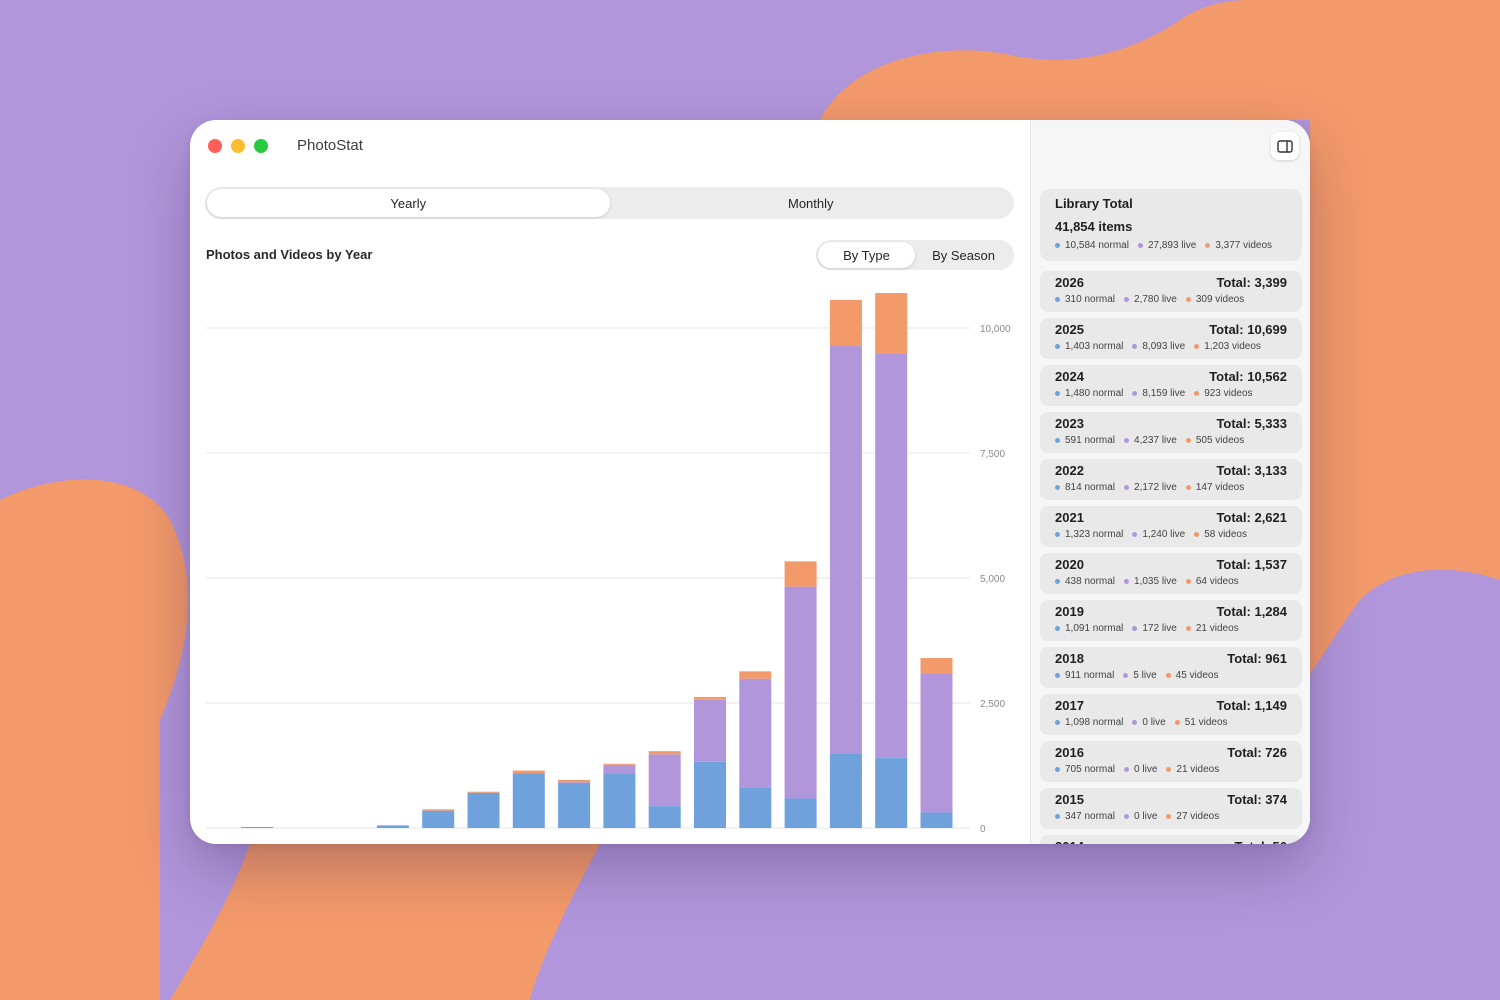 Image resolution: width=1500 pixels, height=1000 pixels. Describe the element at coordinates (1069, 658) in the screenshot. I see `year-label: 2018` at that location.